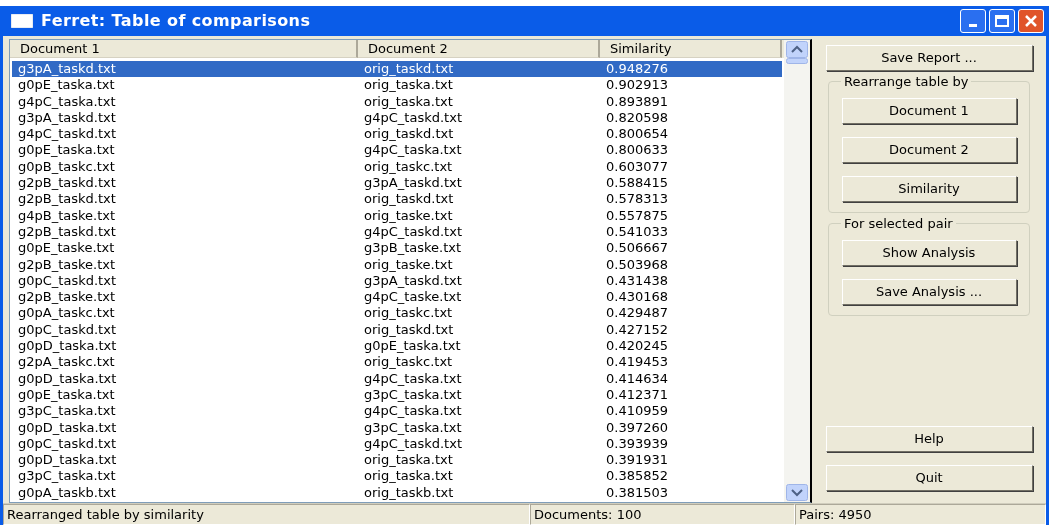  Describe the element at coordinates (637, 183) in the screenshot. I see `table-cell-text: 0.588415` at that location.